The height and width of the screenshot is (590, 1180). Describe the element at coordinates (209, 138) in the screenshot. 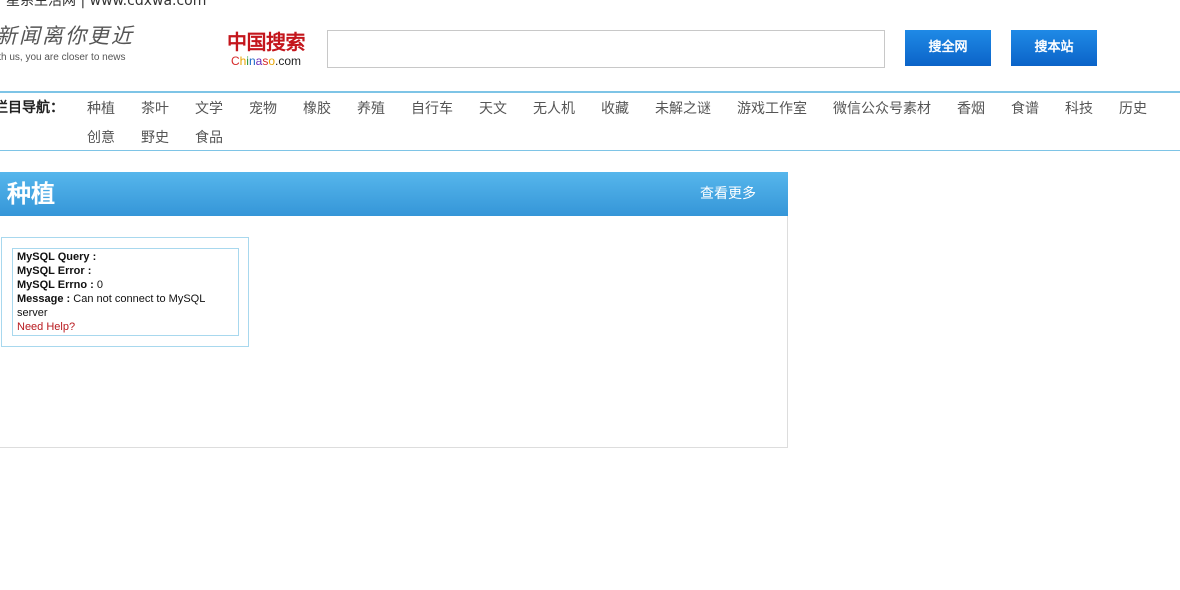

I see `nav-item: 食品` at that location.